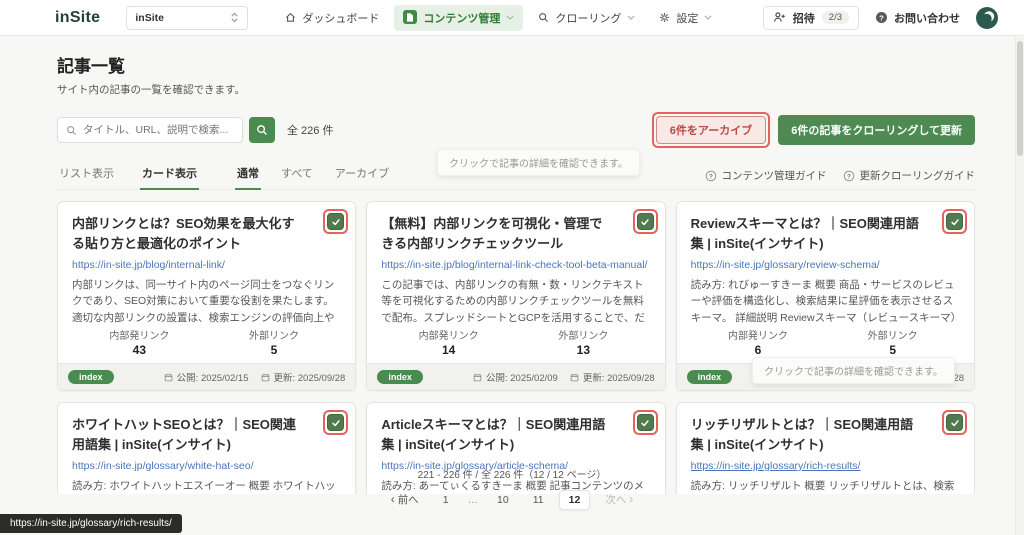  What do you see at coordinates (987, 17) in the screenshot?
I see `account-avatar` at bounding box center [987, 17].